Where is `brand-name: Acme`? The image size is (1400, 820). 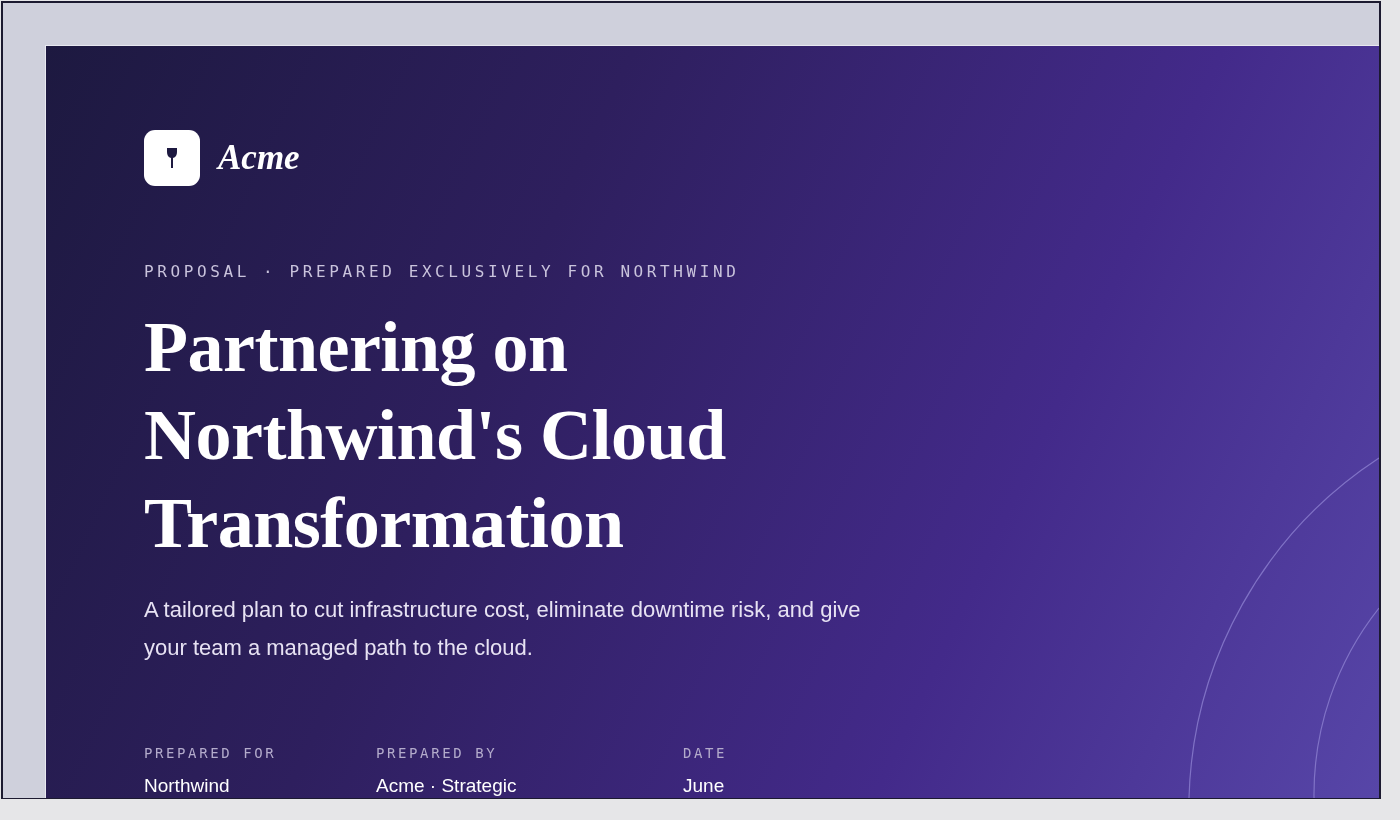 brand-name: Acme is located at coordinates (259, 158).